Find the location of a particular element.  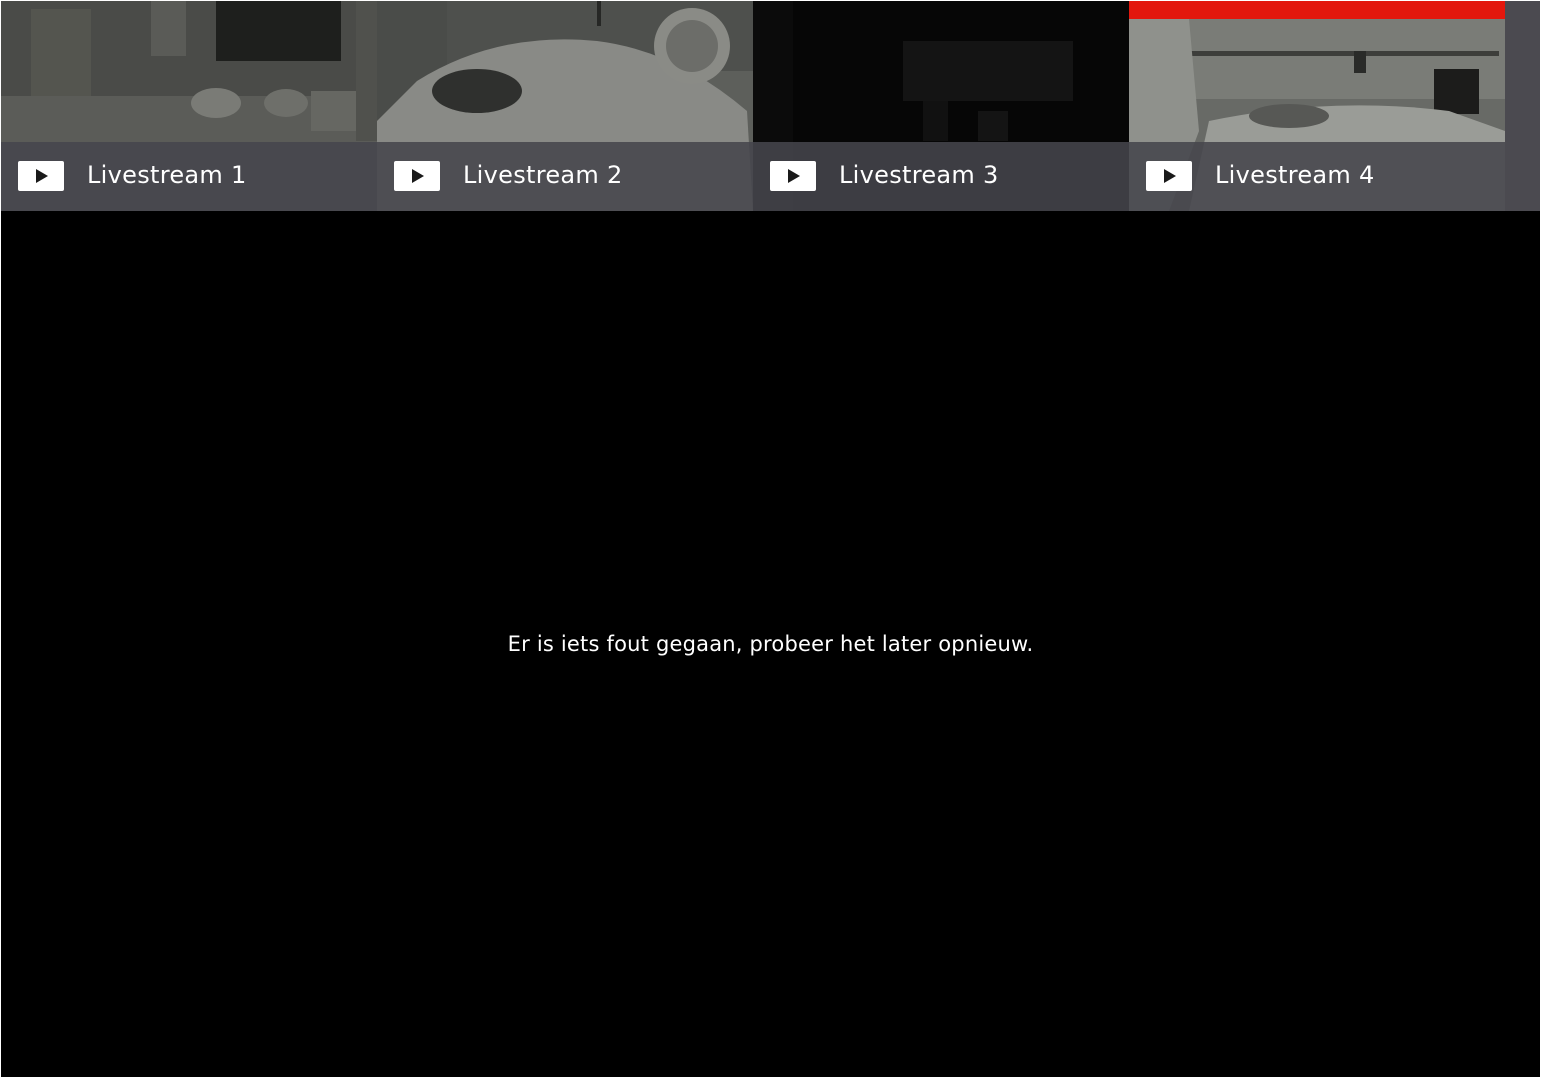

livestream-tile-3: Livestream 3 is located at coordinates (941, 106).